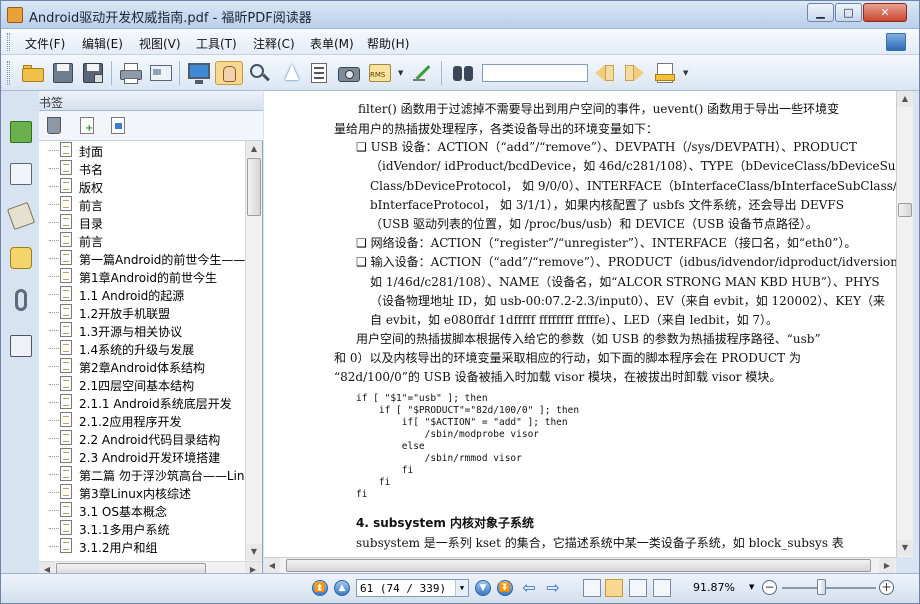 The height and width of the screenshot is (604, 920). Describe the element at coordinates (142, 384) in the screenshot. I see `list-item: 2.1四层空间基本结构` at that location.